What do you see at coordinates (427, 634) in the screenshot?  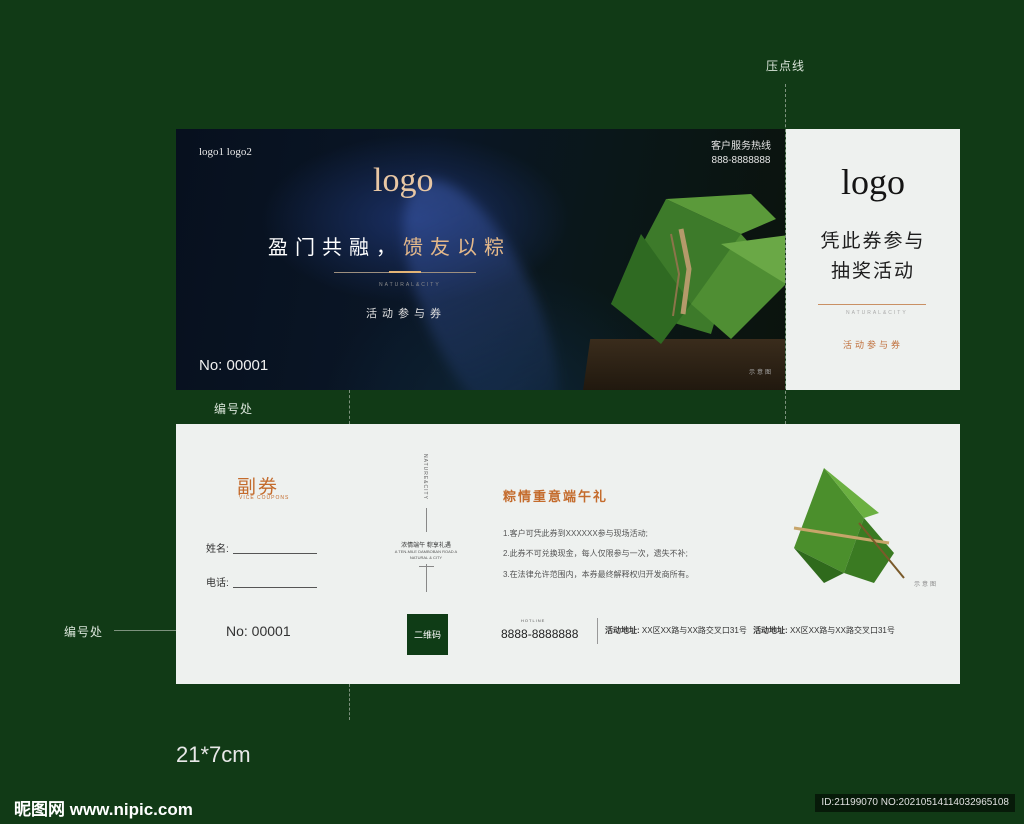 I see `qr-code: 二维码` at bounding box center [427, 634].